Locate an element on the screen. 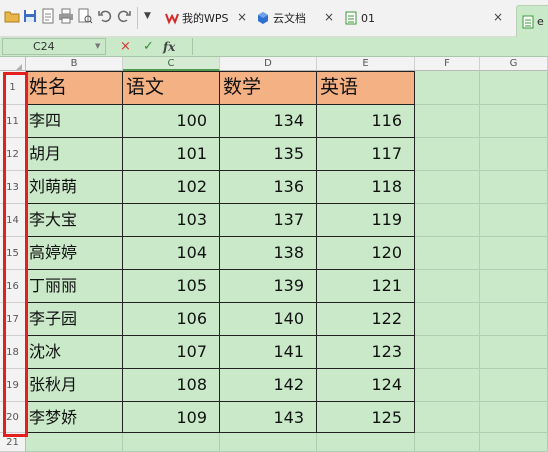 The width and height of the screenshot is (548, 452). score-cell: 136 is located at coordinates (268, 187).